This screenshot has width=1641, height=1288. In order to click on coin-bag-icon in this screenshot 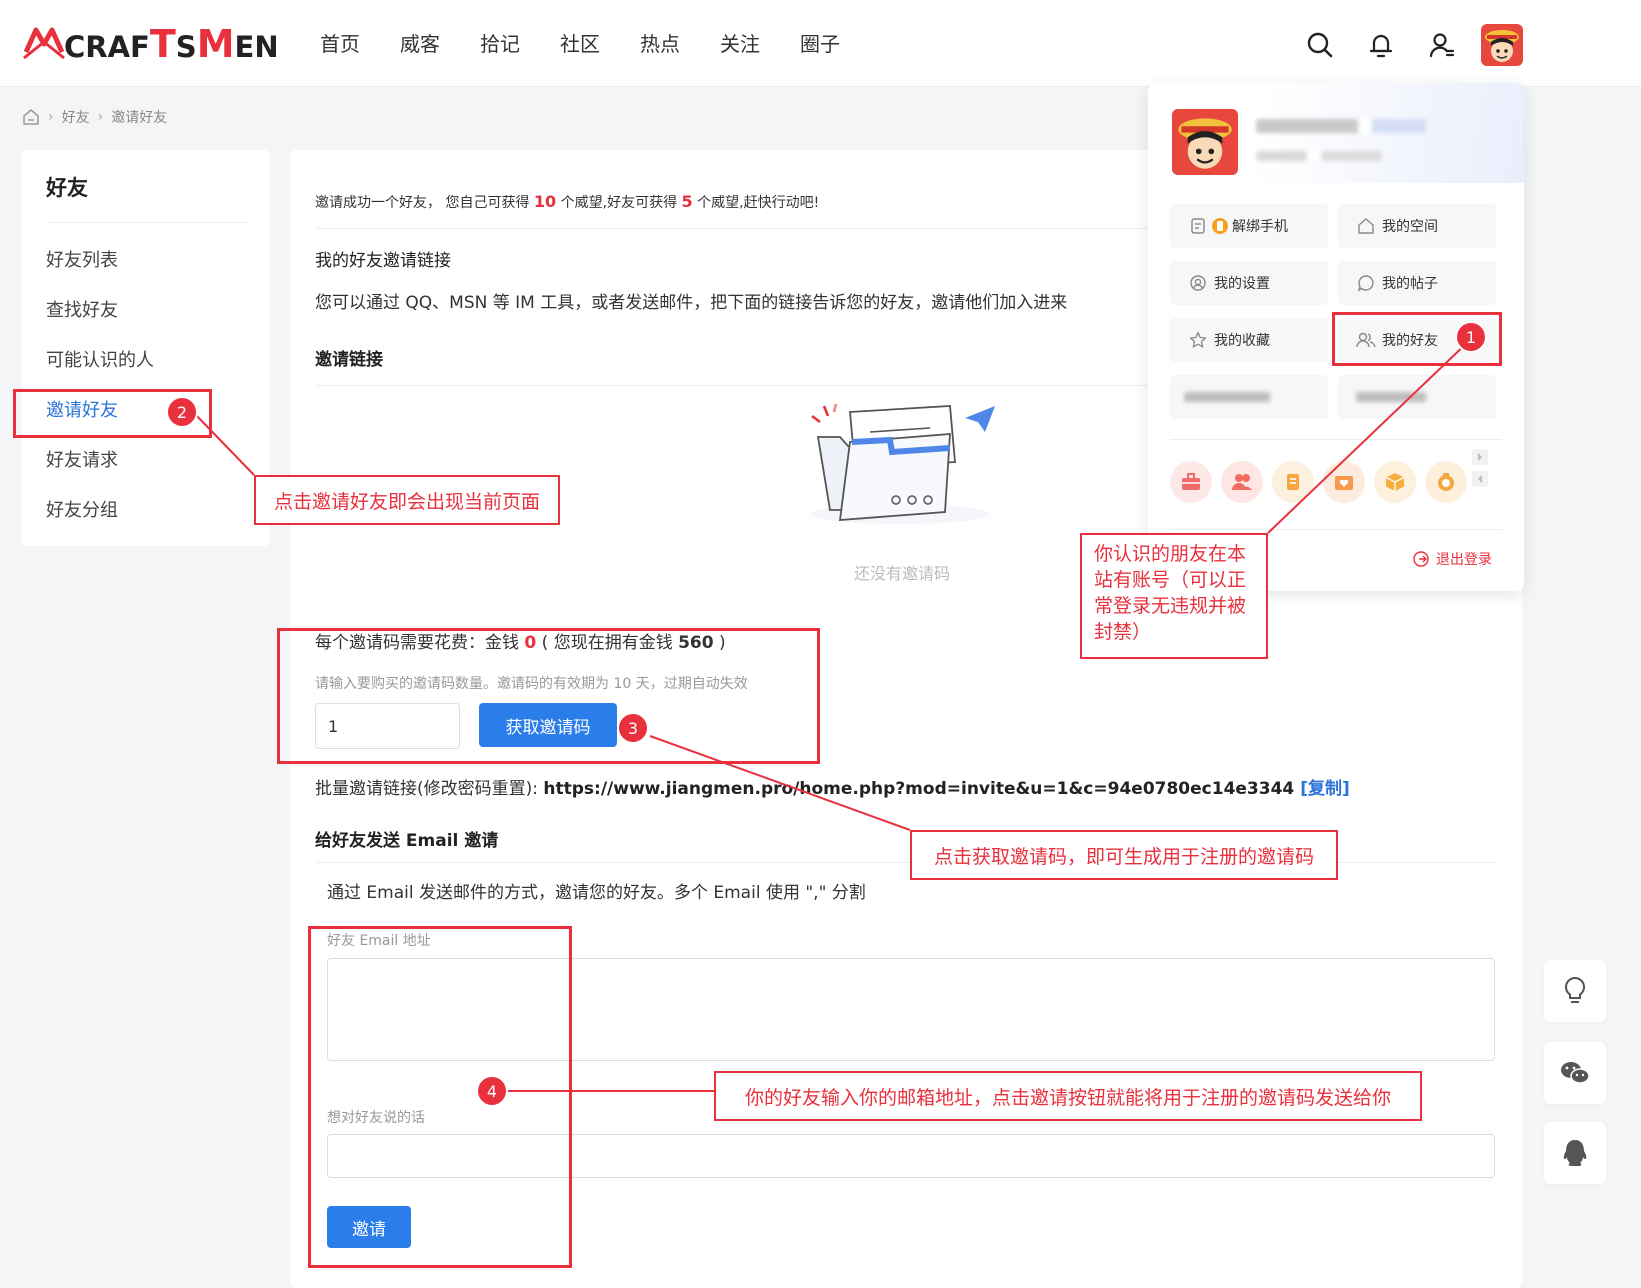, I will do `click(1446, 482)`.